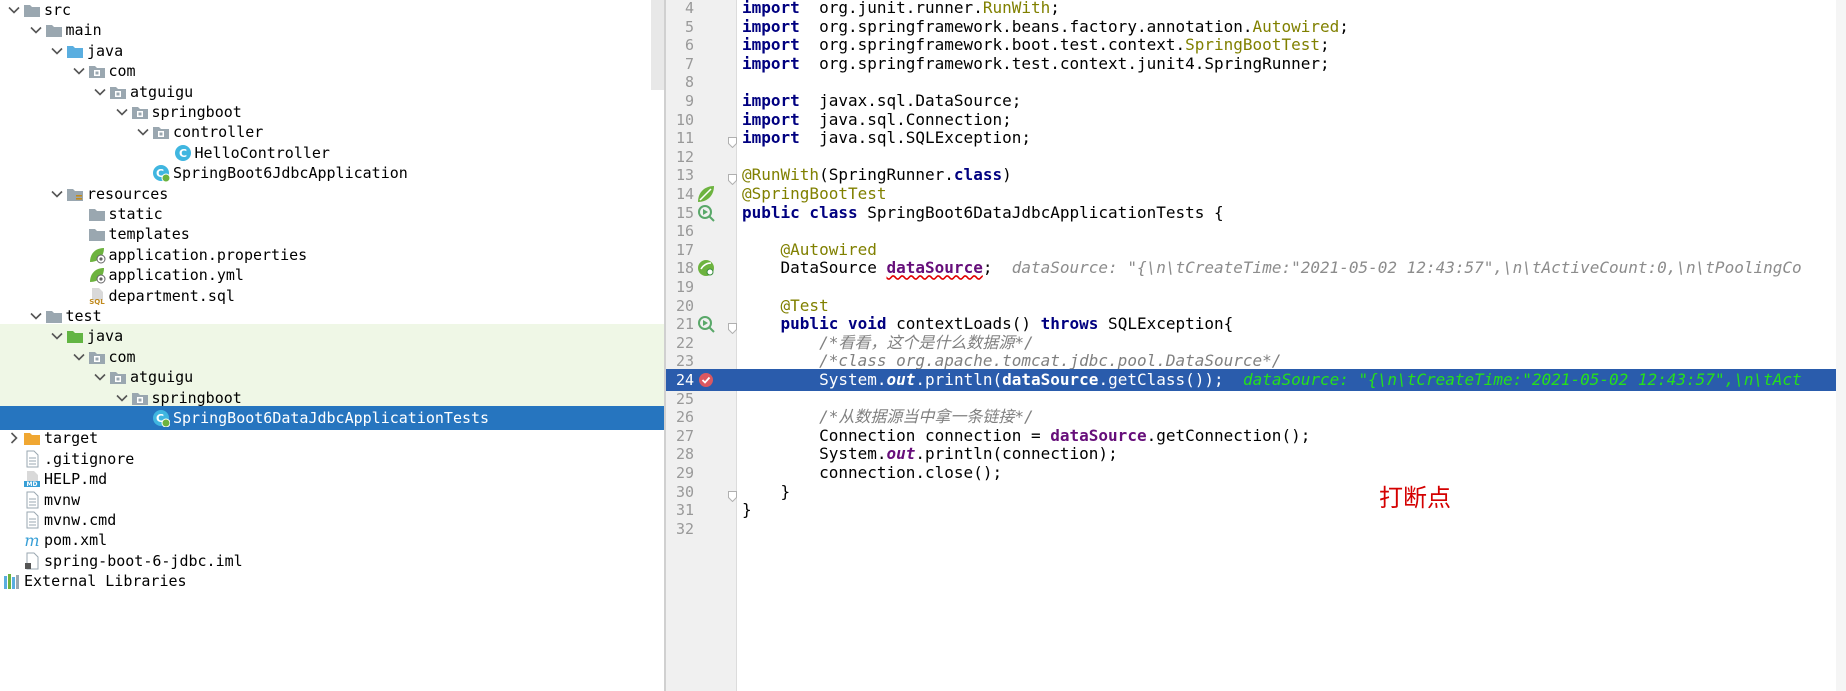 The width and height of the screenshot is (1846, 691). I want to click on tree-item-label: External Libraries, so click(105, 581).